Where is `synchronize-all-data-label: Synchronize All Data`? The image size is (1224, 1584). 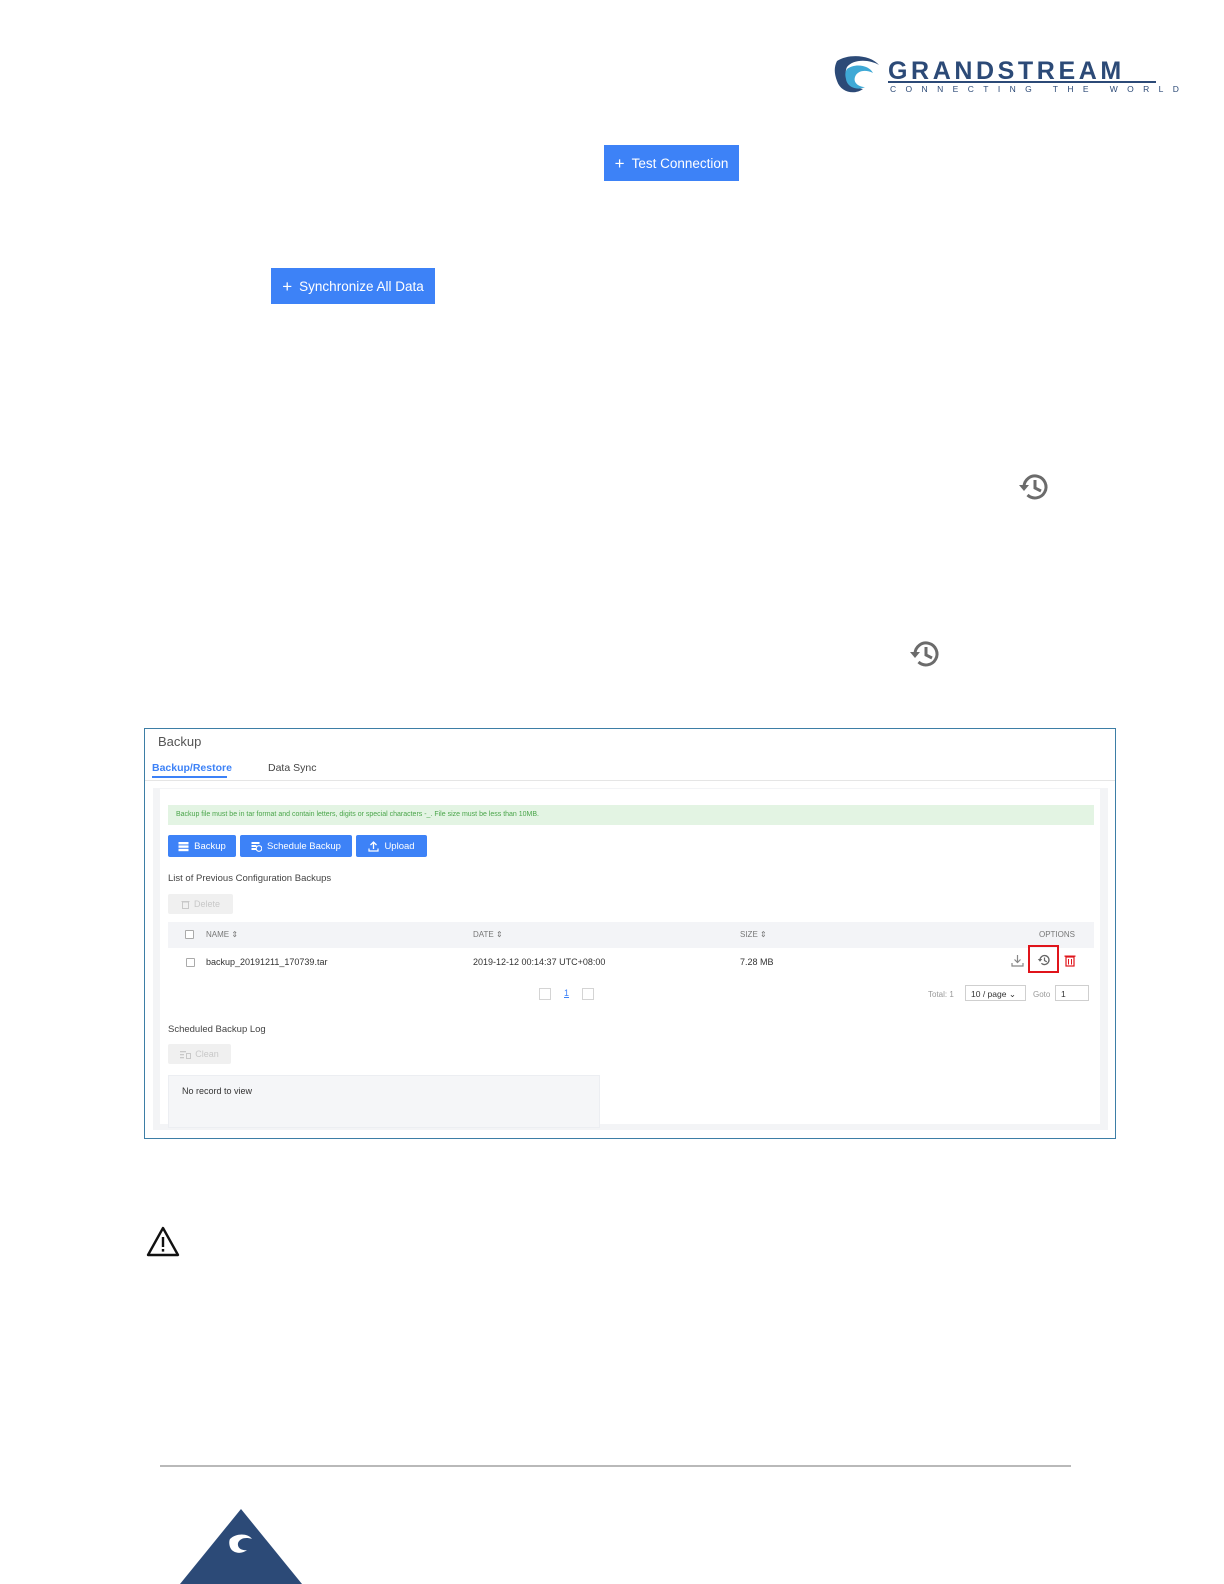
synchronize-all-data-label: Synchronize All Data is located at coordinates (361, 286).